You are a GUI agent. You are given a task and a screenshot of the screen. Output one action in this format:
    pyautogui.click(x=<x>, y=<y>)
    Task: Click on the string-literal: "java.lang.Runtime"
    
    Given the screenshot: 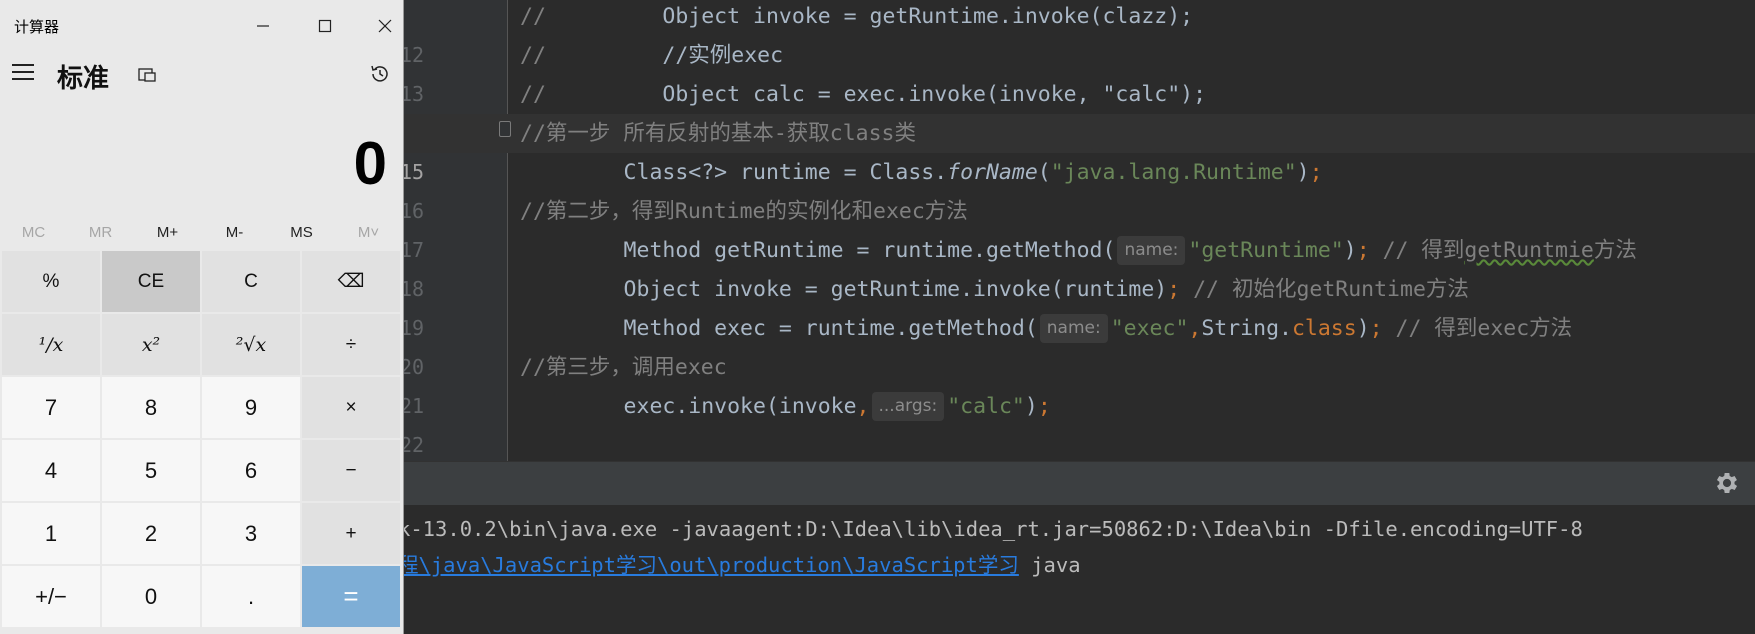 What is the action you would take?
    pyautogui.click(x=1173, y=172)
    